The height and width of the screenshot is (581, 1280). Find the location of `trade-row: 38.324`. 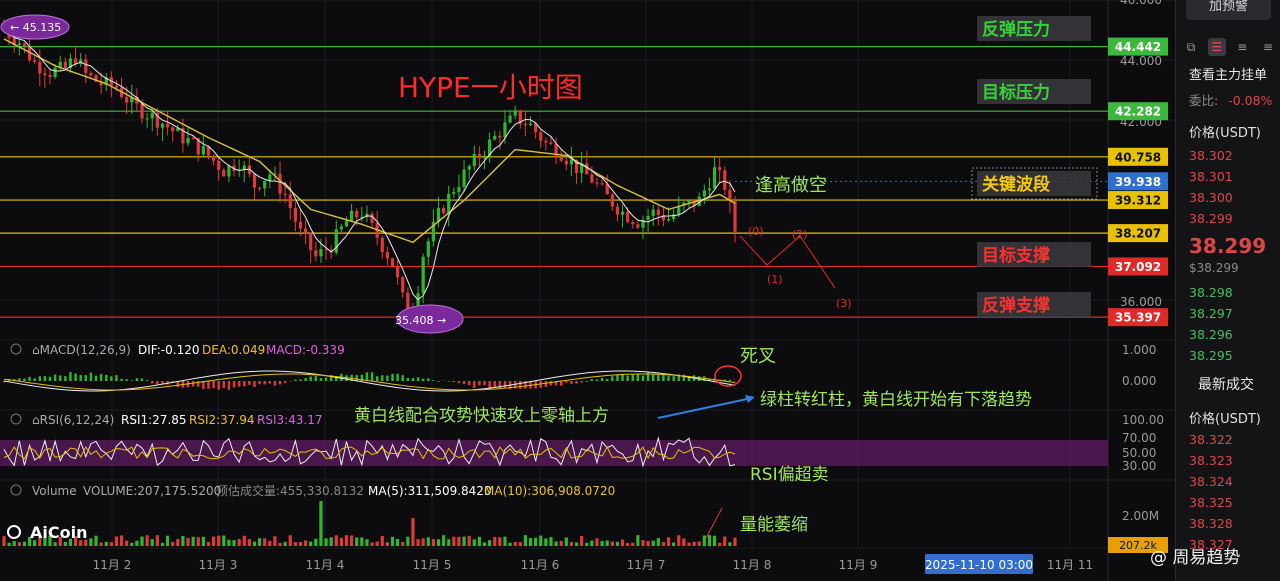

trade-row: 38.324 is located at coordinates (1211, 481).